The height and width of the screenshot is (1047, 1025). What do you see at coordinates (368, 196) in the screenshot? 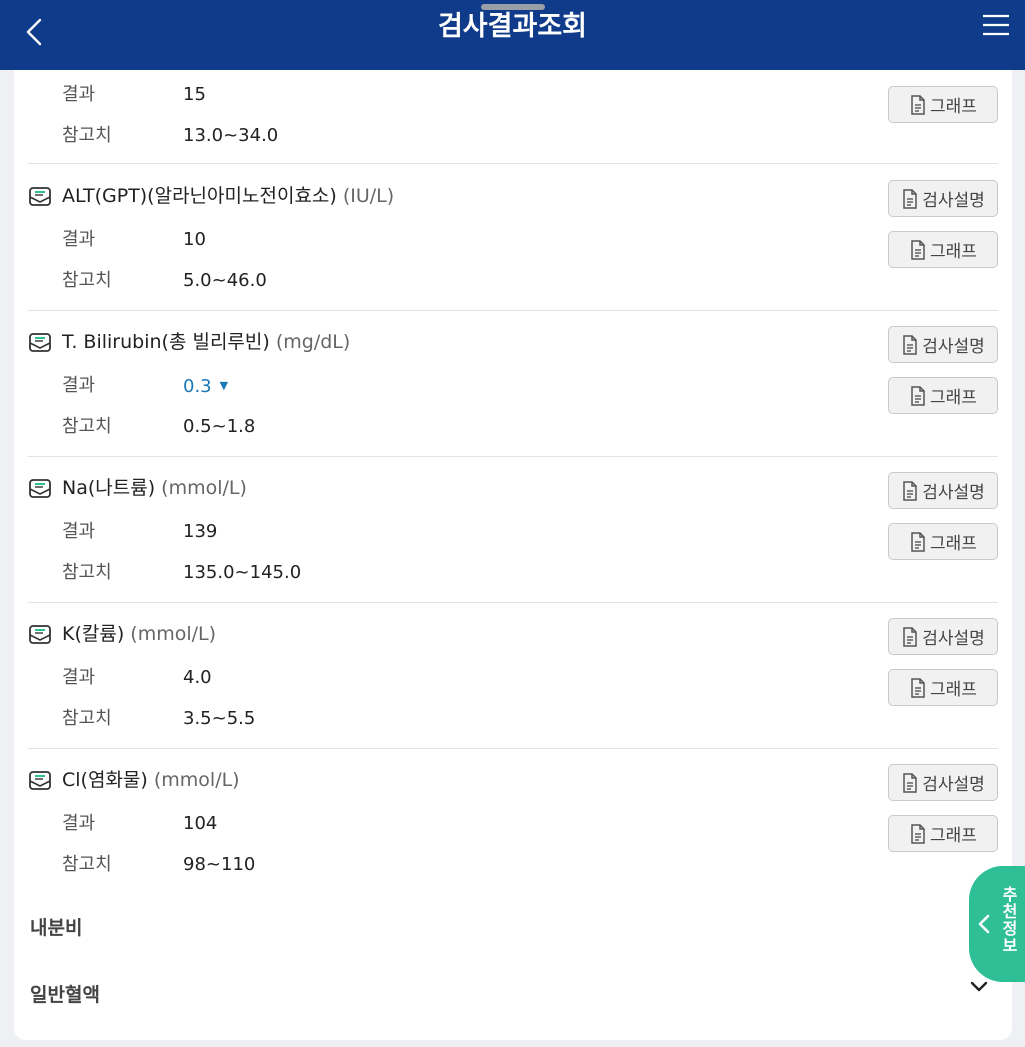
I see `test-unit: (IU/L)` at bounding box center [368, 196].